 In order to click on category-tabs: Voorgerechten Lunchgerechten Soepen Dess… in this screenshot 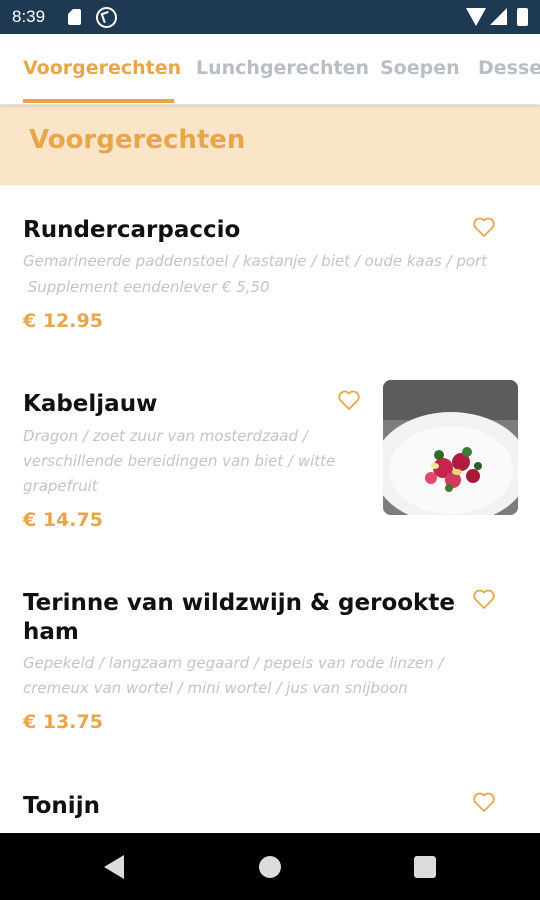, I will do `click(270, 69)`.